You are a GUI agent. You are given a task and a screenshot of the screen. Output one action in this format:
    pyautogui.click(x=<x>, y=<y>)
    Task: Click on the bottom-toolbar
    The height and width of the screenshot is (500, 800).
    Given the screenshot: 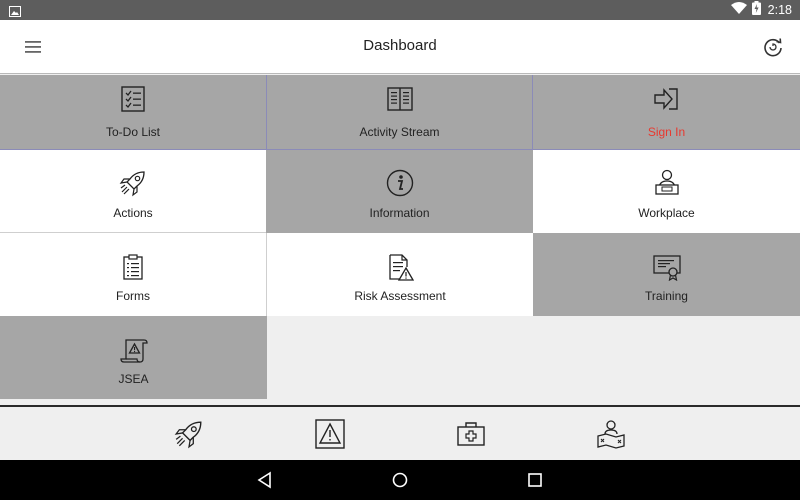 What is the action you would take?
    pyautogui.click(x=400, y=432)
    